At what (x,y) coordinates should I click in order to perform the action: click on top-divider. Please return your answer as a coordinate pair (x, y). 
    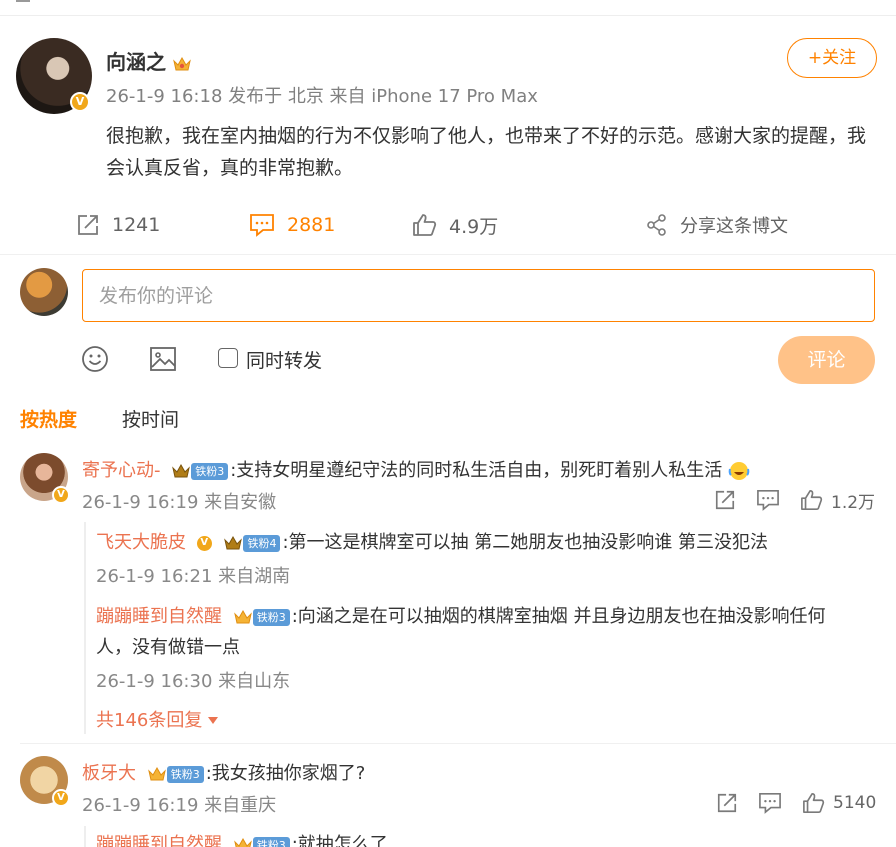
    Looking at the image, I should click on (448, 8).